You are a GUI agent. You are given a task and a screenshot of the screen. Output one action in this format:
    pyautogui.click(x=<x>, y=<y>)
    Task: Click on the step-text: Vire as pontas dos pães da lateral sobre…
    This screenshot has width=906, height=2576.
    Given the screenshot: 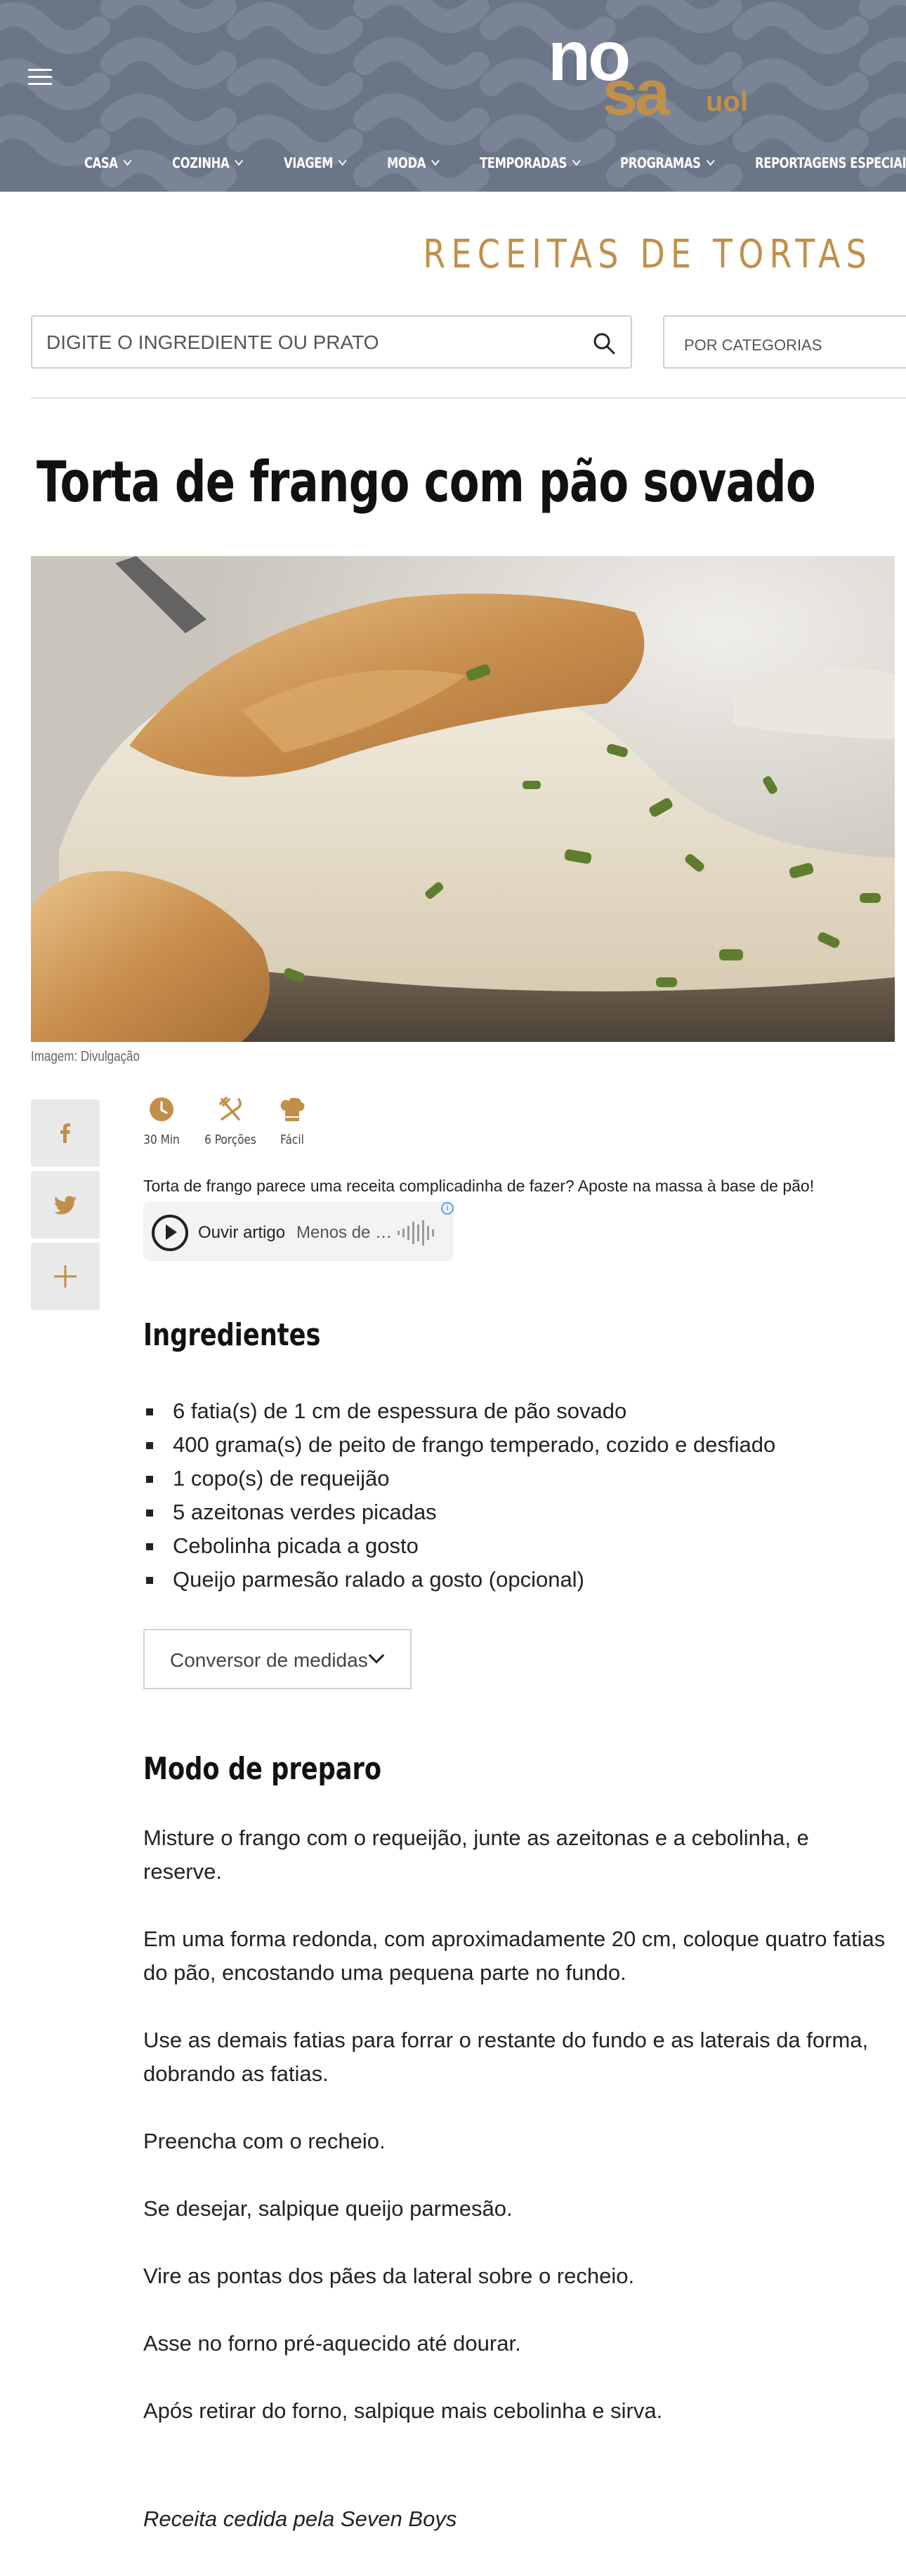 What is the action you would take?
    pyautogui.click(x=389, y=2276)
    